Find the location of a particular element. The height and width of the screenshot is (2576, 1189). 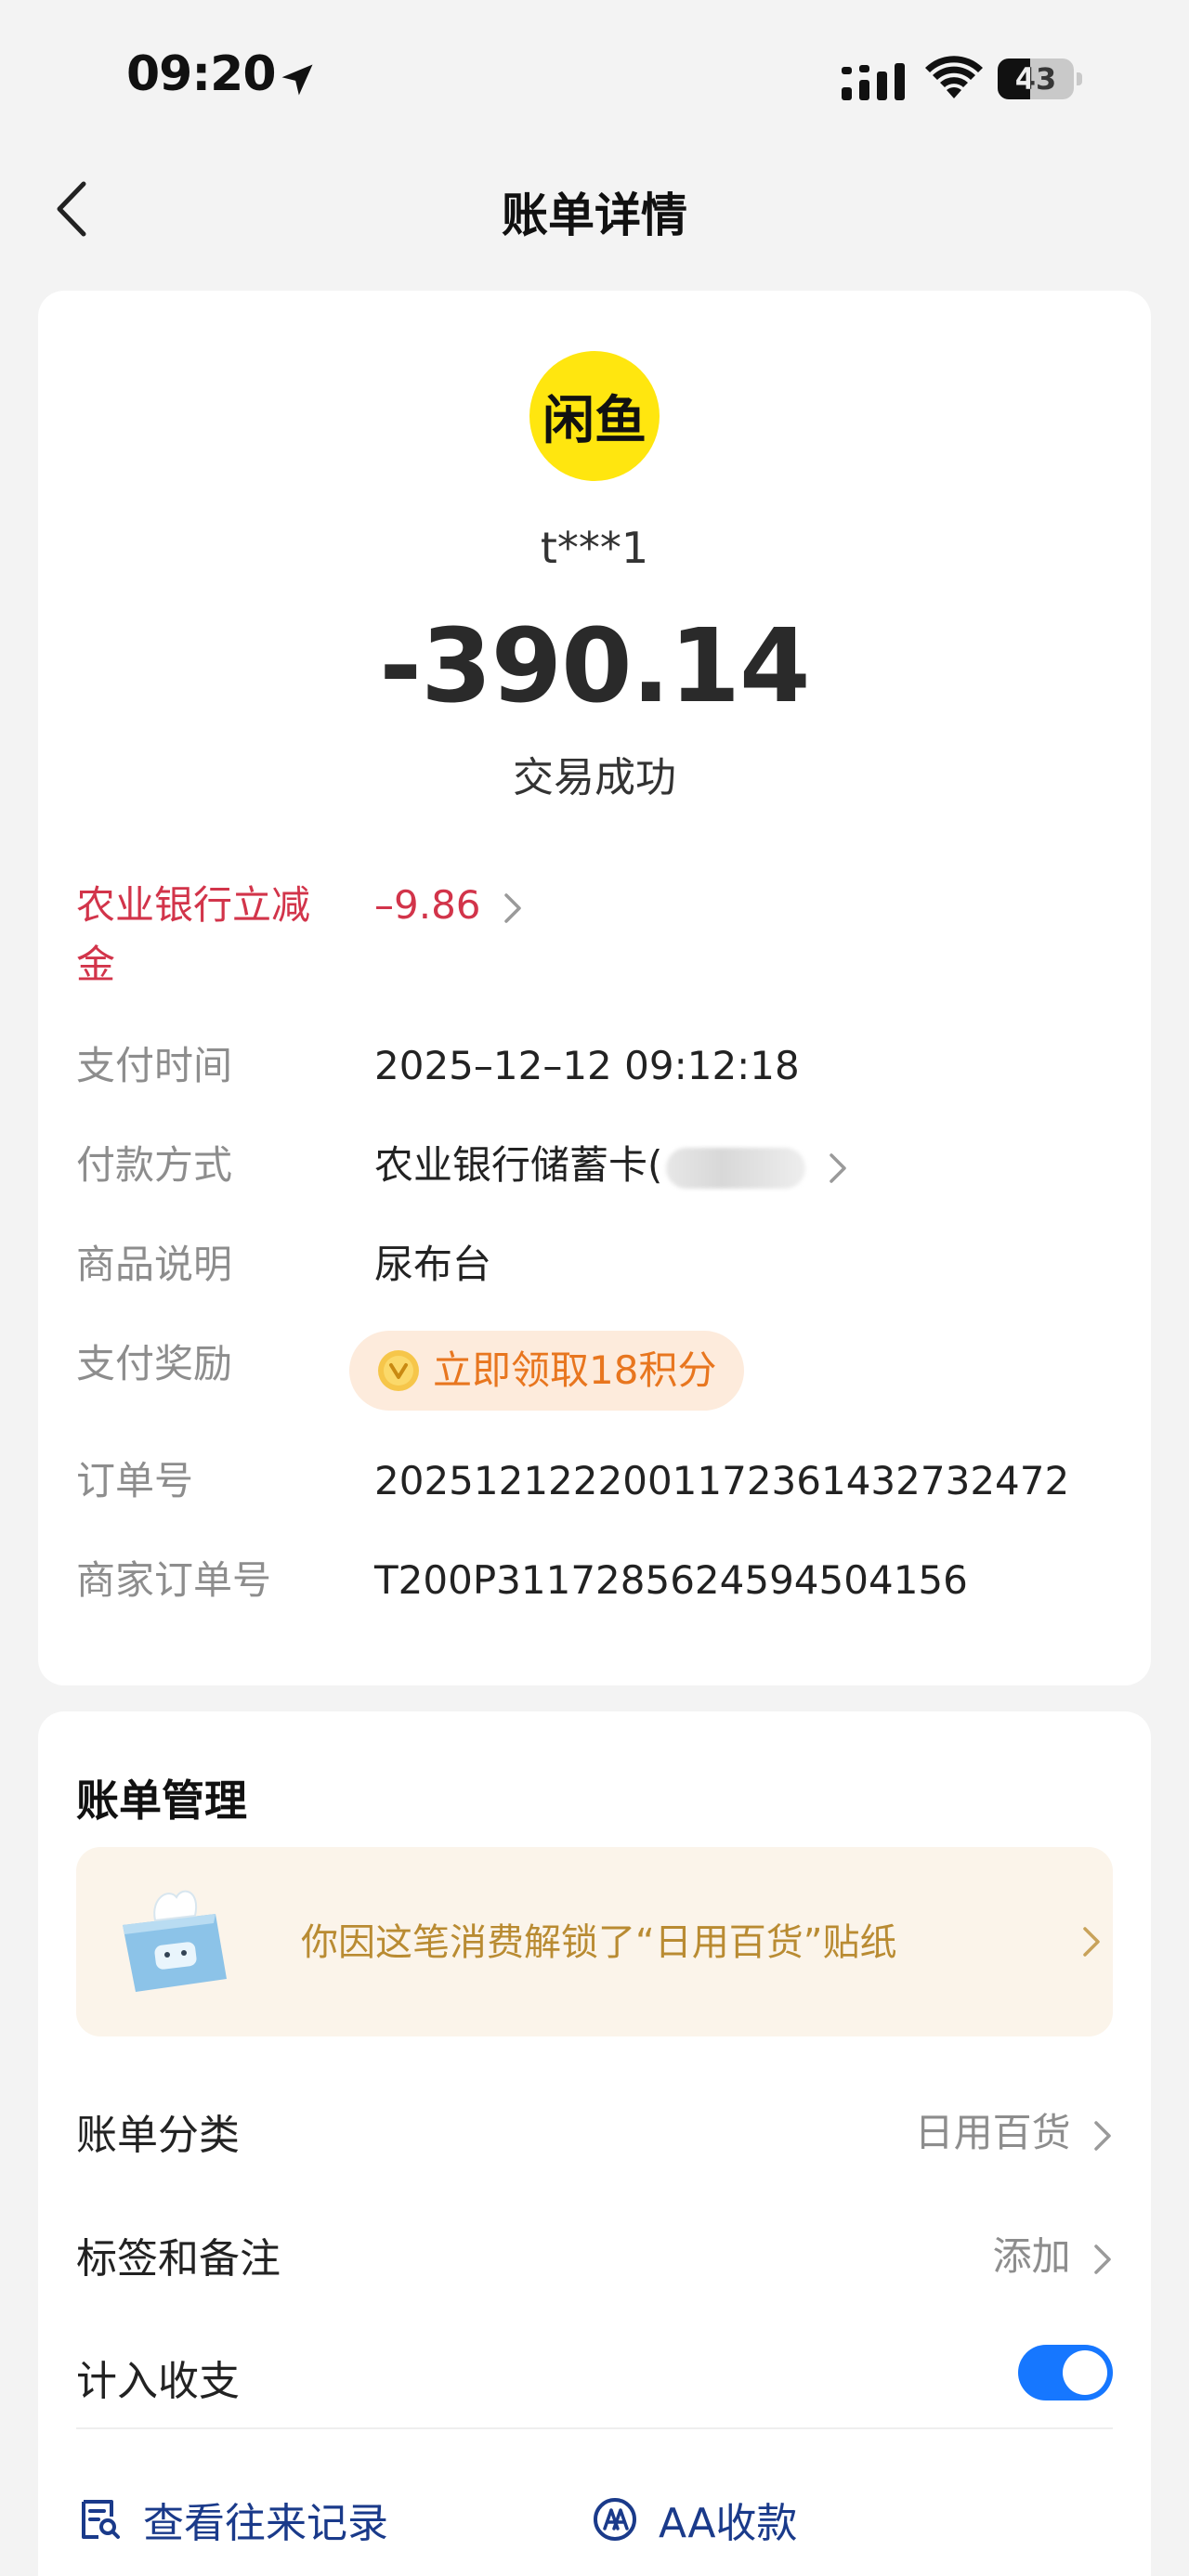

product-value: 尿布台 is located at coordinates (433, 1264).